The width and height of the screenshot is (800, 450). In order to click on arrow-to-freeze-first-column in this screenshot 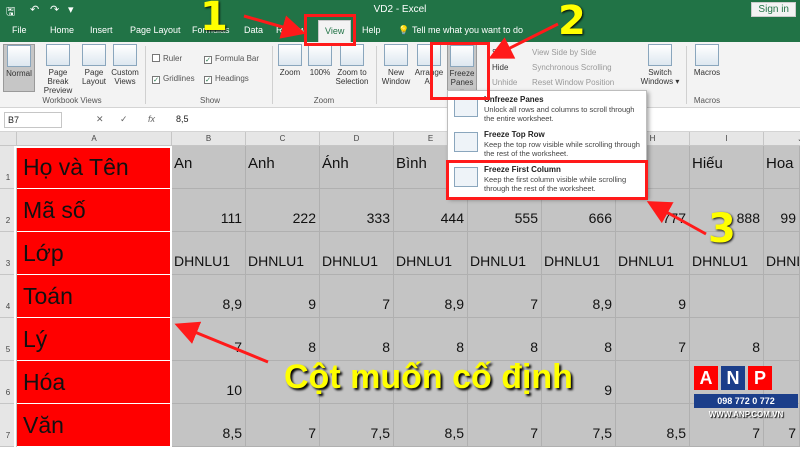, I will do `click(676, 218)`.